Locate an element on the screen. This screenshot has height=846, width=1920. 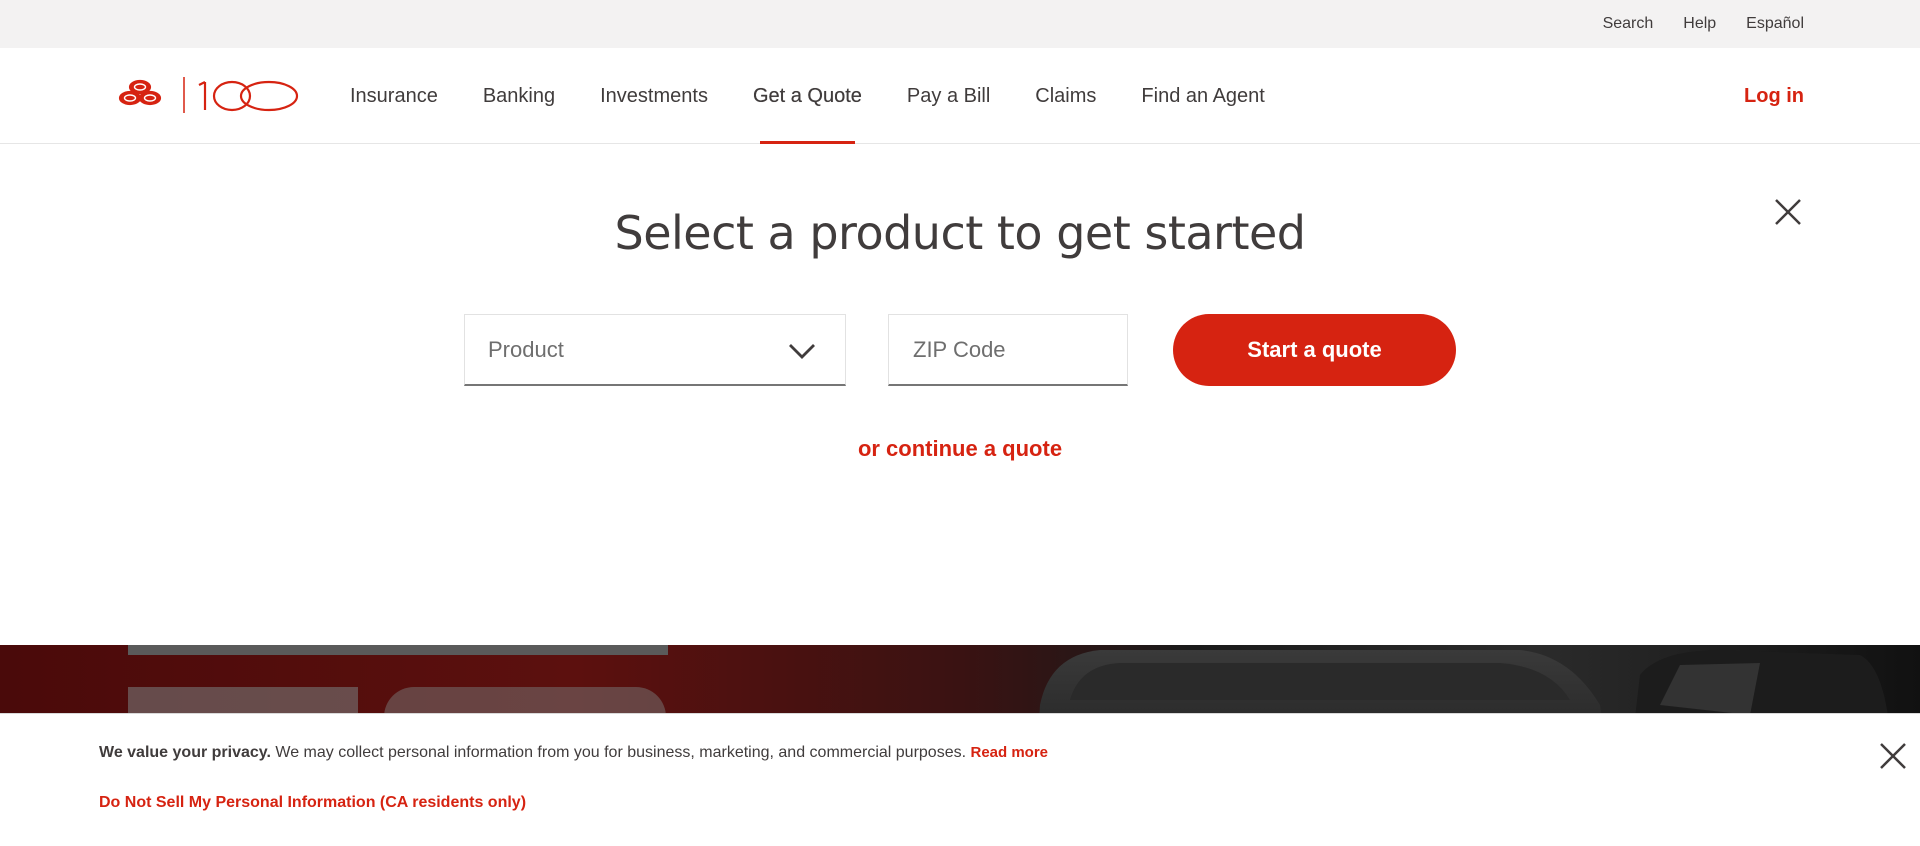
nav-find-an-agent: Find an Agent is located at coordinates (1202, 96).